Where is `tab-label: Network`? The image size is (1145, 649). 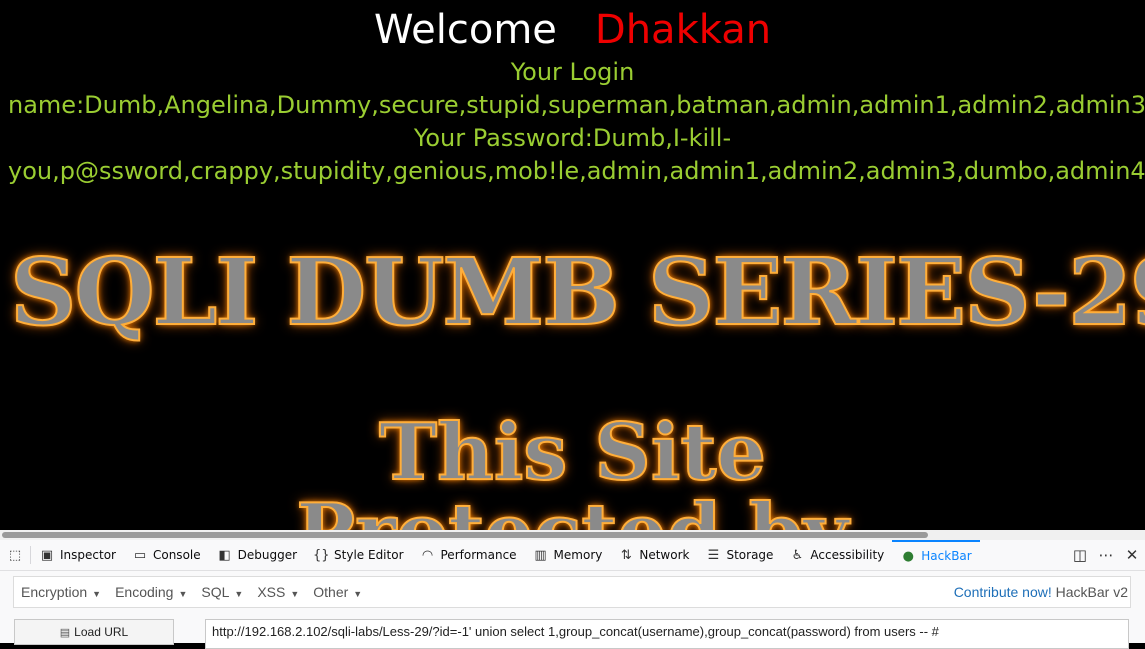
tab-label: Network is located at coordinates (664, 555).